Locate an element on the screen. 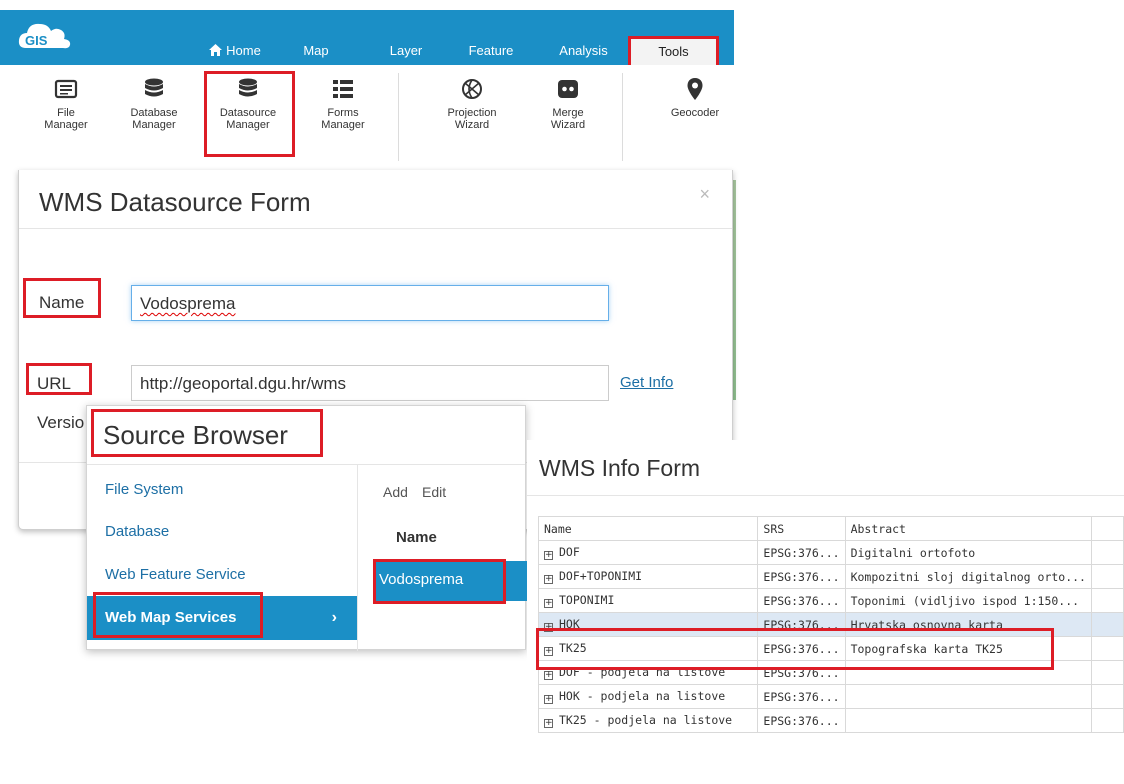 This screenshot has width=1124, height=784. source-item-label: Web Feature Service is located at coordinates (175, 574).